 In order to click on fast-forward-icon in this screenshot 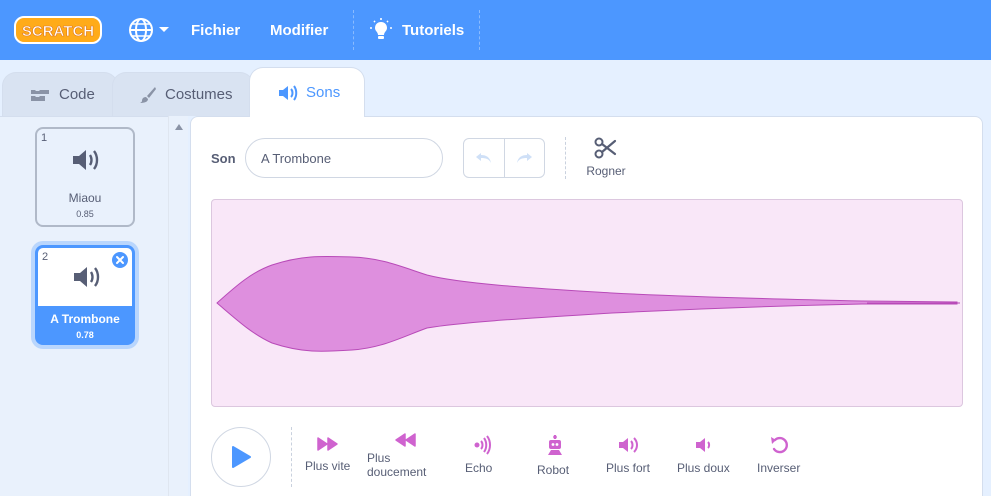, I will do `click(327, 444)`.